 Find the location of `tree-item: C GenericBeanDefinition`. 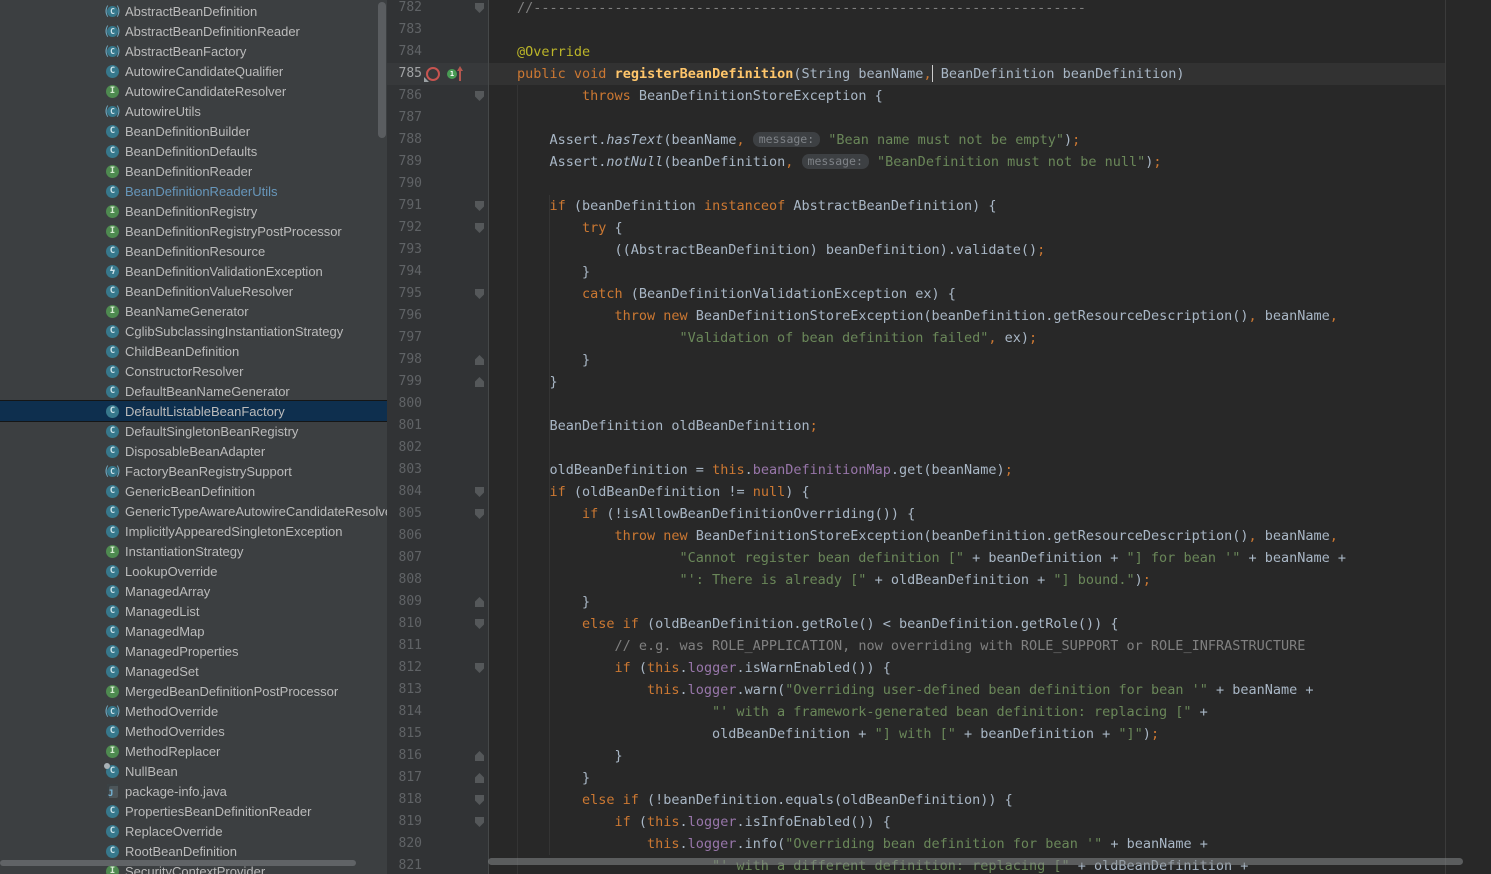

tree-item: C GenericBeanDefinition is located at coordinates (193, 491).